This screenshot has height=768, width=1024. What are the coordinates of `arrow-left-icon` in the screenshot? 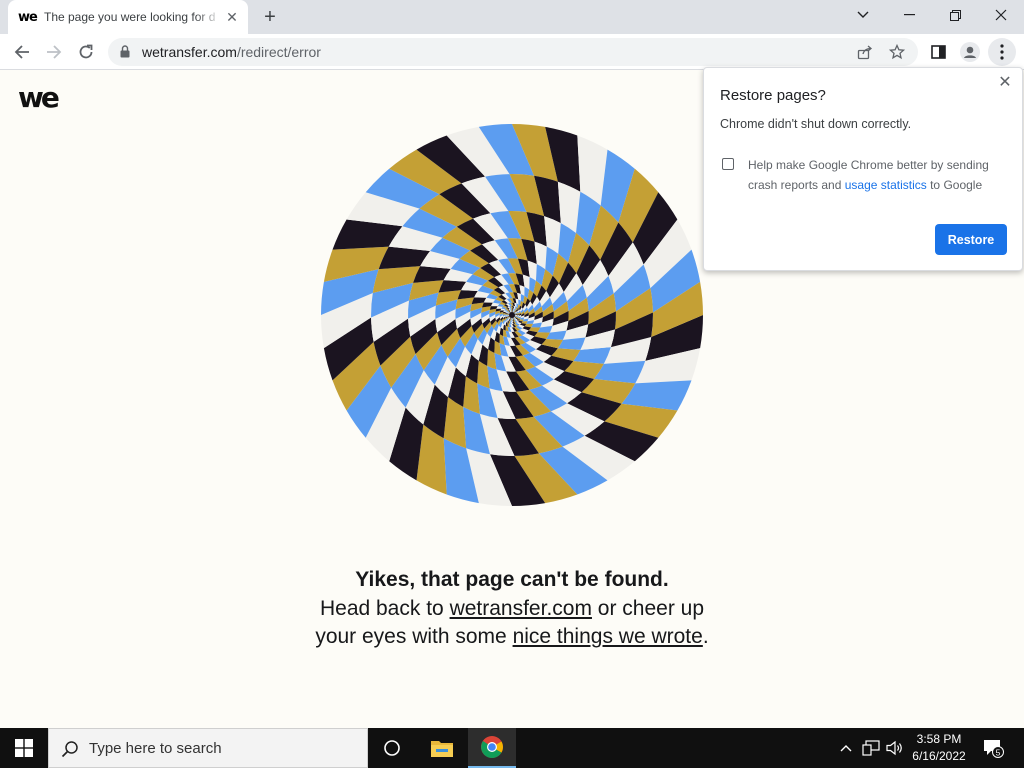 It's located at (21, 52).